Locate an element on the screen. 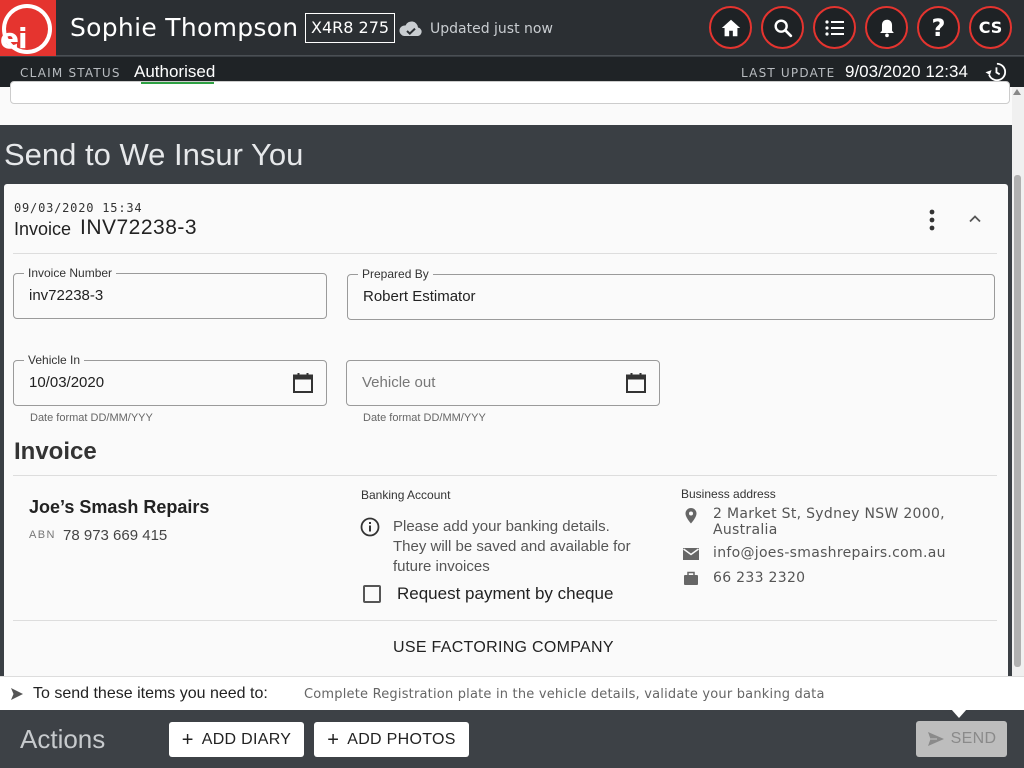 The width and height of the screenshot is (1024, 768). notifications-button is located at coordinates (886, 27).